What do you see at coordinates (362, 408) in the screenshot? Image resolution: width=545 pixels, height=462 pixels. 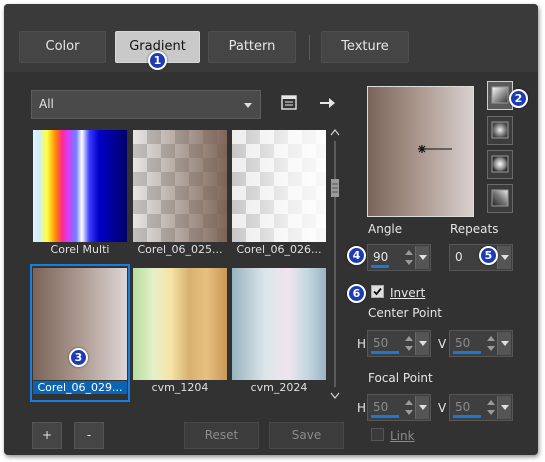 I see `focal-h-label: H` at bounding box center [362, 408].